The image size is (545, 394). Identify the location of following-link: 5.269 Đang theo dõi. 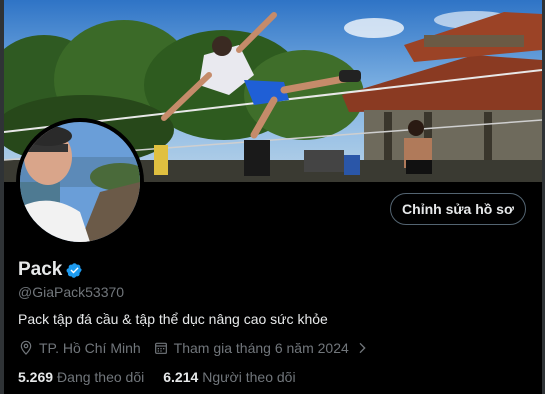
(81, 377).